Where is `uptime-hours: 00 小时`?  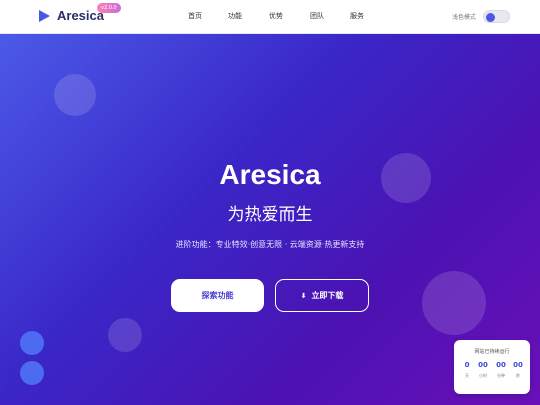
uptime-hours: 00 小时 is located at coordinates (483, 370).